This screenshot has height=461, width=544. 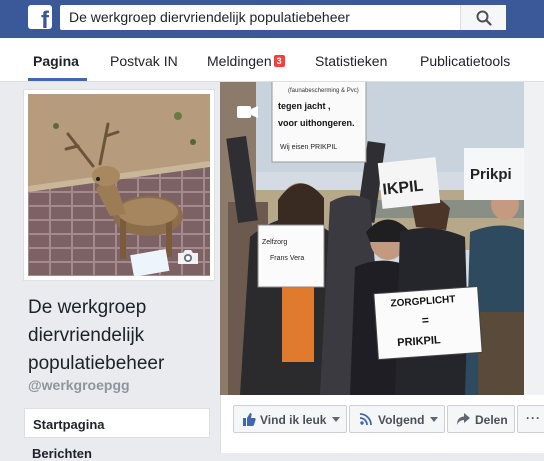 What do you see at coordinates (62, 453) in the screenshot?
I see `sidebar-item-berichten: Berichten` at bounding box center [62, 453].